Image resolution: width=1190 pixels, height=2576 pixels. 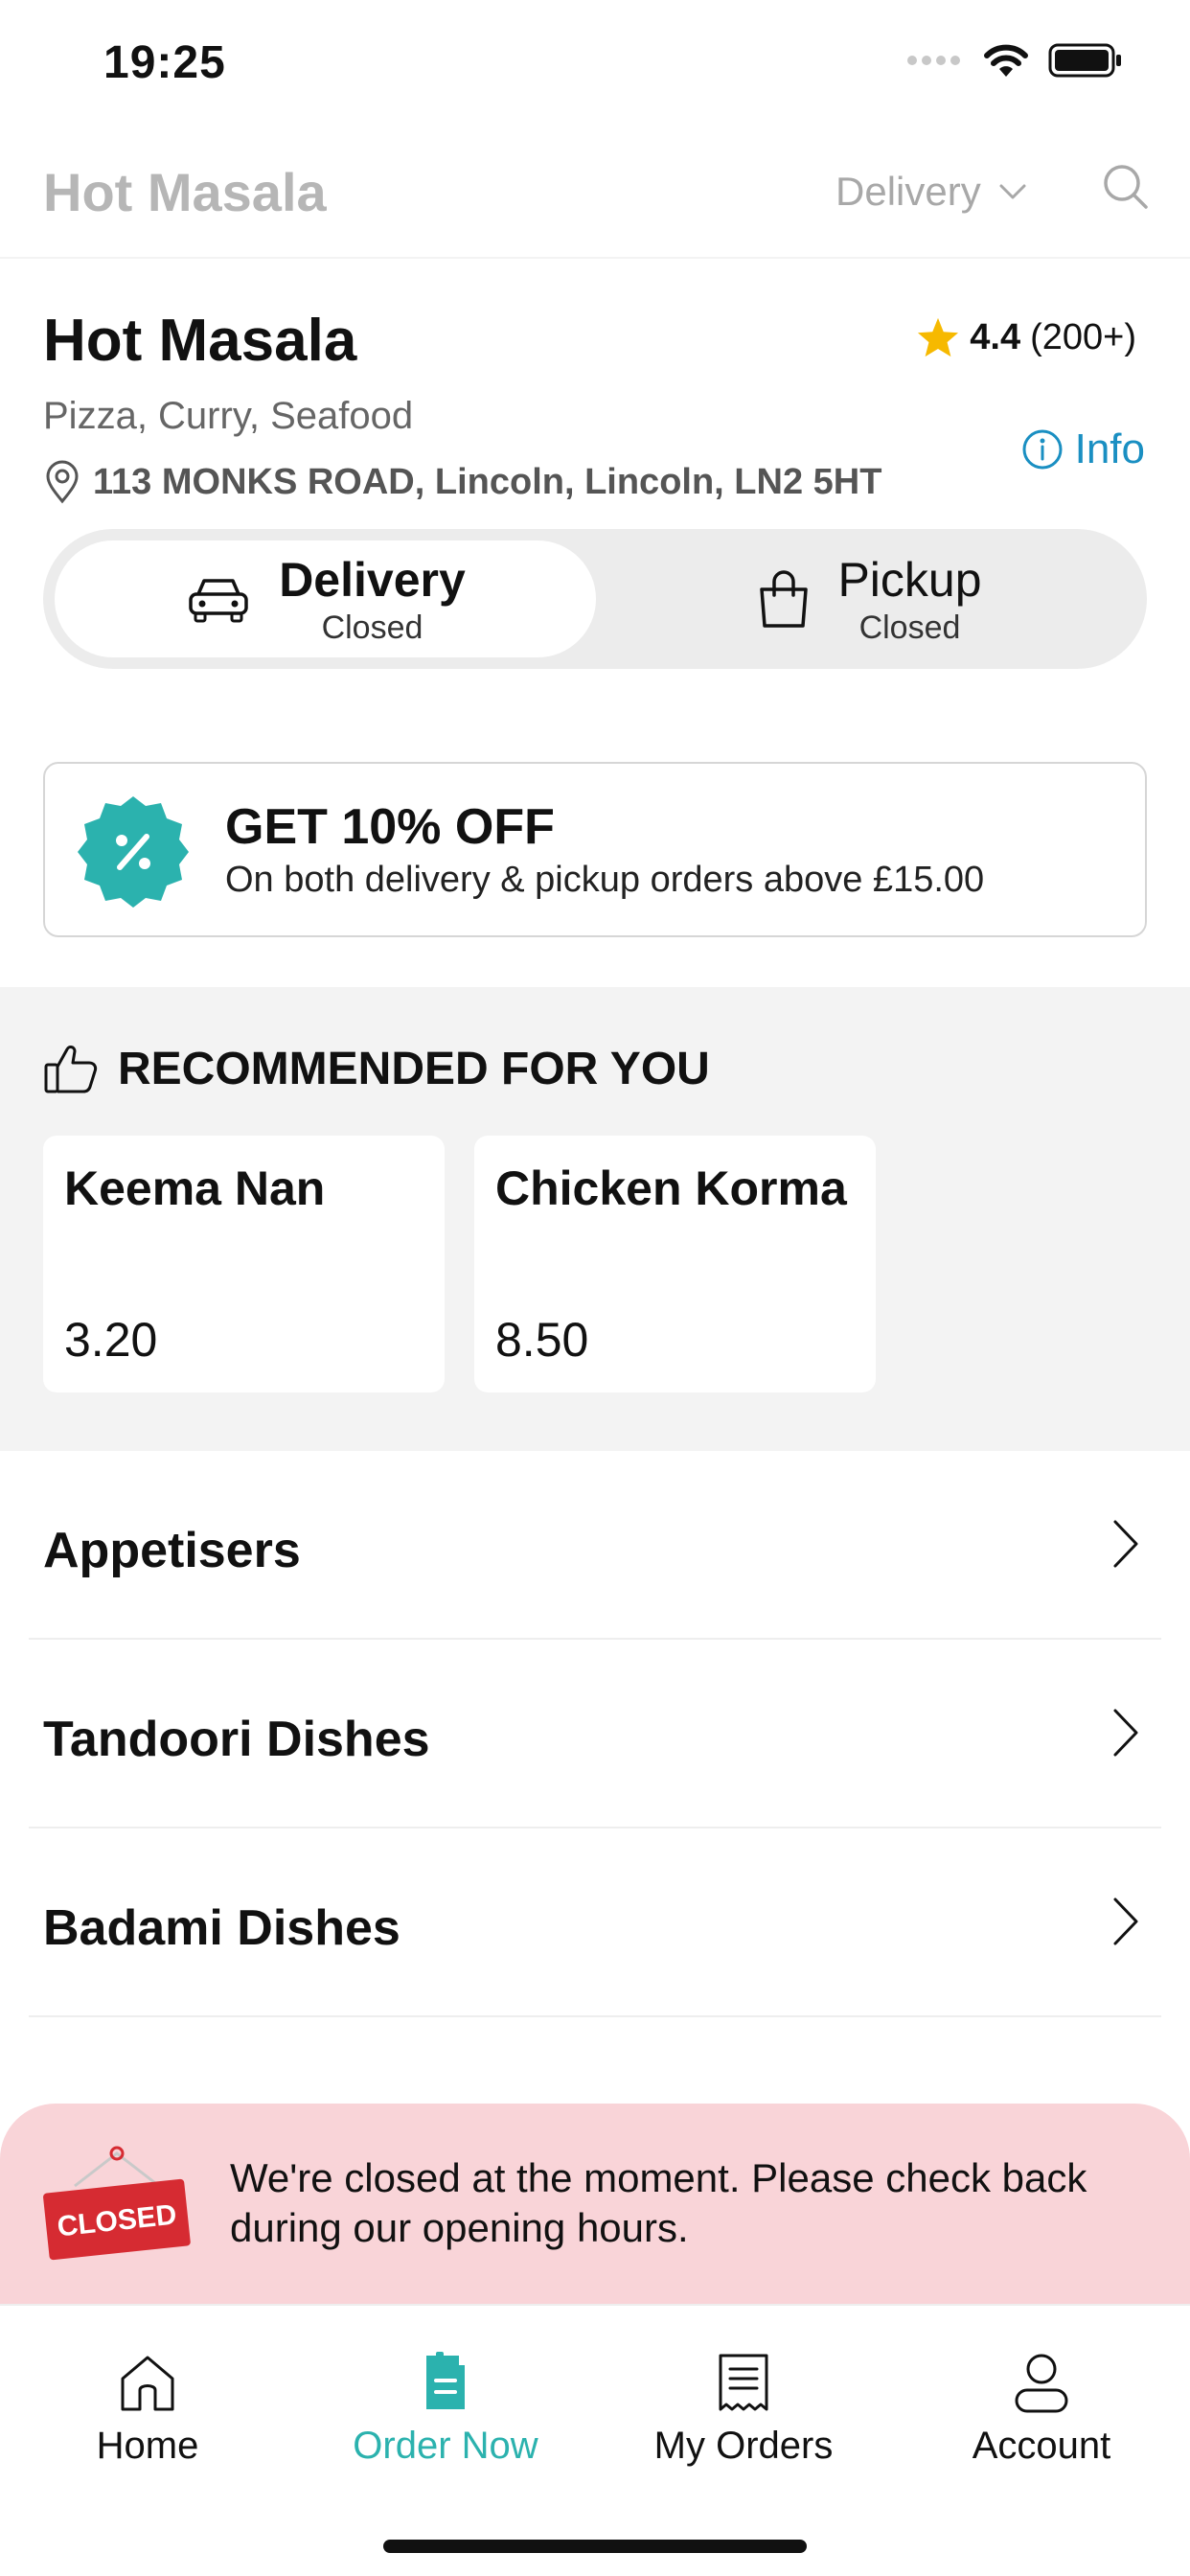 I want to click on rating-count: (200+), so click(x=1083, y=336).